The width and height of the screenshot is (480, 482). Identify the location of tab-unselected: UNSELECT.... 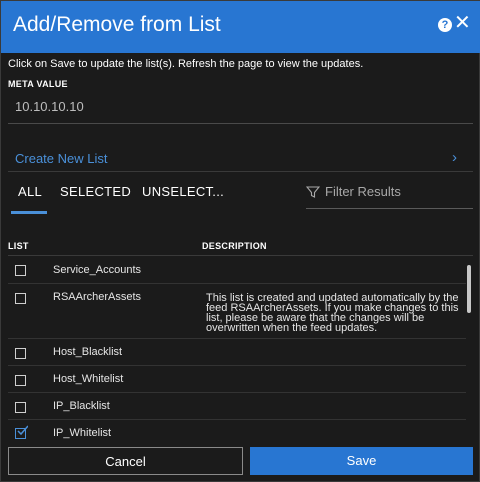
(183, 191).